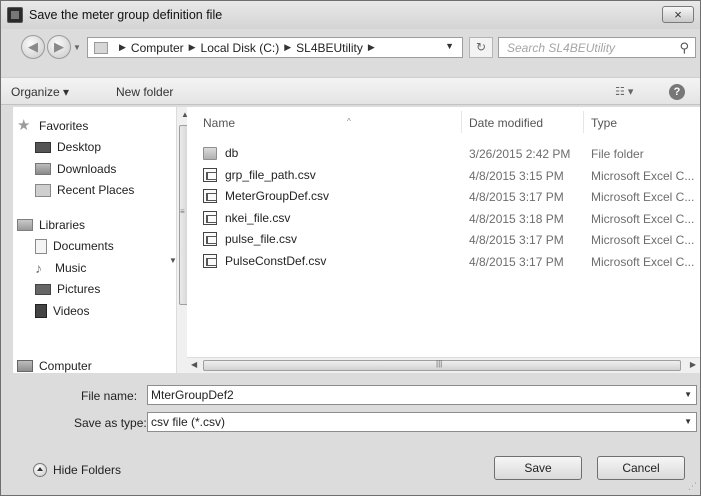  I want to click on column-header-name: Name ^, so click(277, 123).